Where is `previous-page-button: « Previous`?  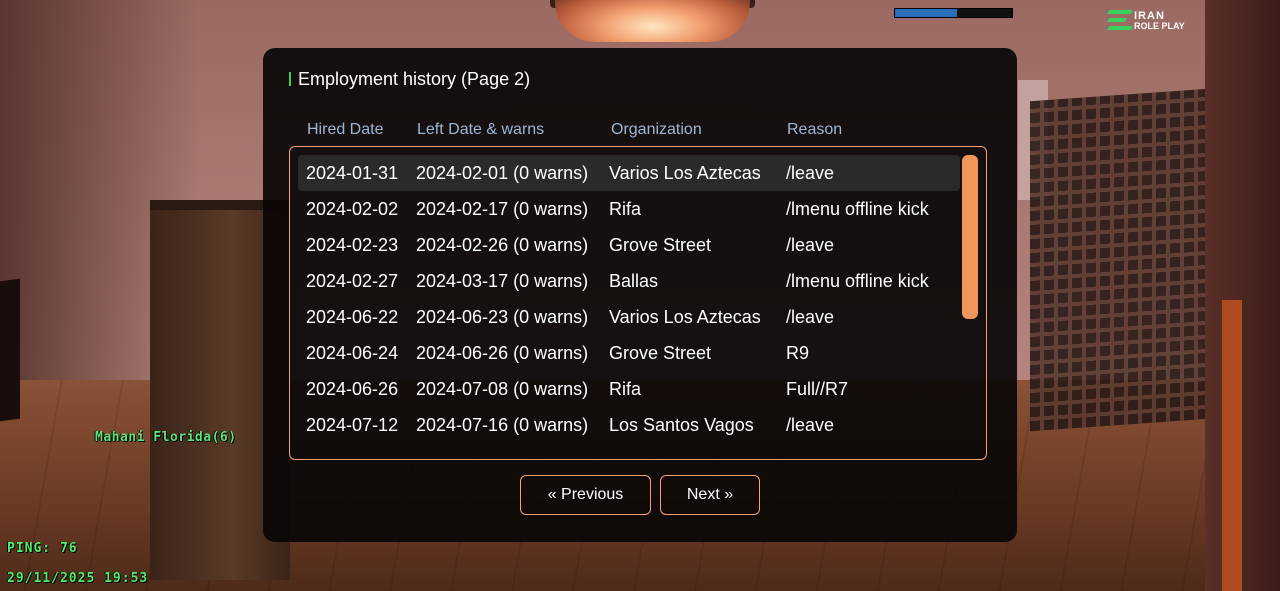 previous-page-button: « Previous is located at coordinates (585, 495).